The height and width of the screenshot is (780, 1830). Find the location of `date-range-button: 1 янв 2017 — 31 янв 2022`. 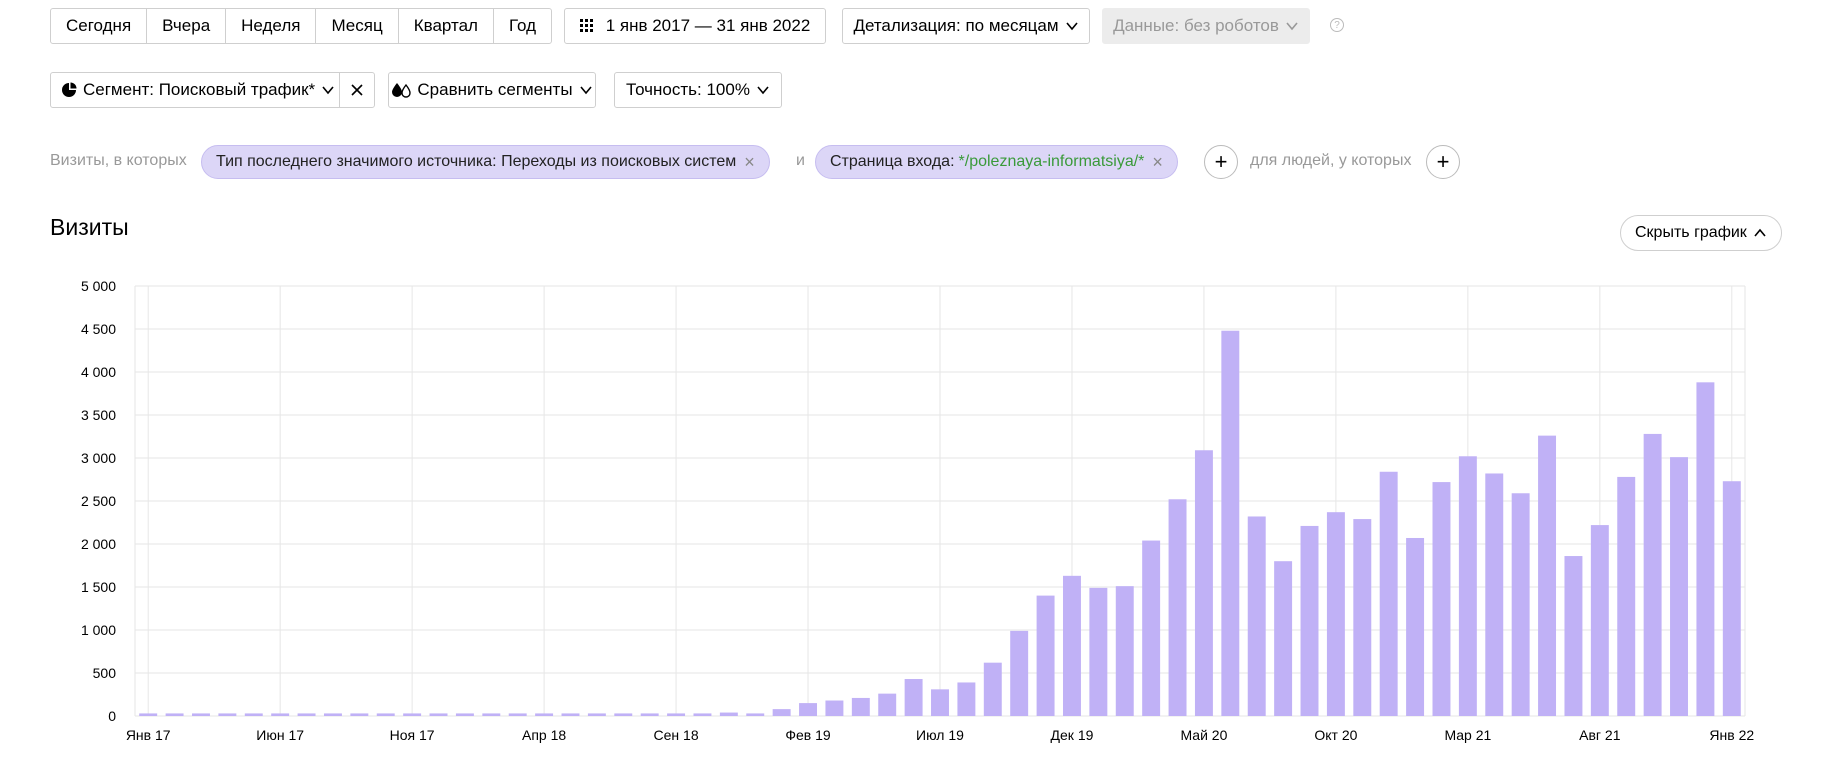

date-range-button: 1 янв 2017 — 31 янв 2022 is located at coordinates (695, 26).